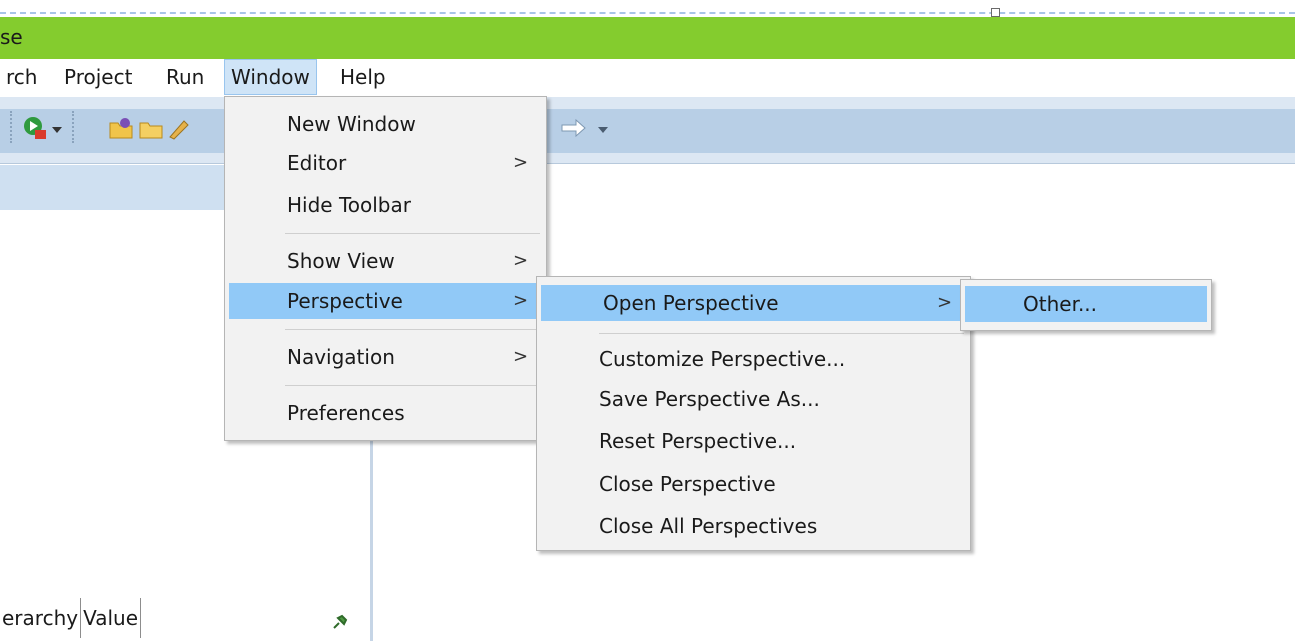 This screenshot has height=641, width=1295. What do you see at coordinates (385, 124) in the screenshot?
I see `menu-item-new-window: New Window` at bounding box center [385, 124].